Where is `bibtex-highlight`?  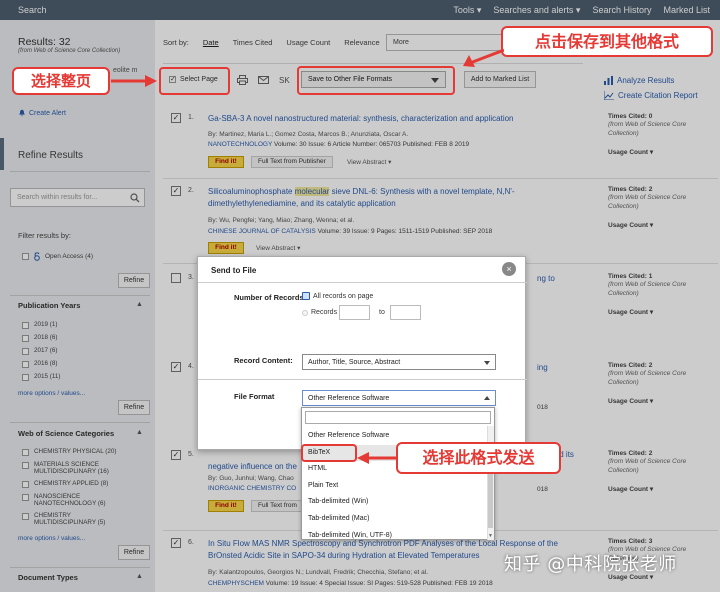
bibtex-highlight is located at coordinates (329, 453).